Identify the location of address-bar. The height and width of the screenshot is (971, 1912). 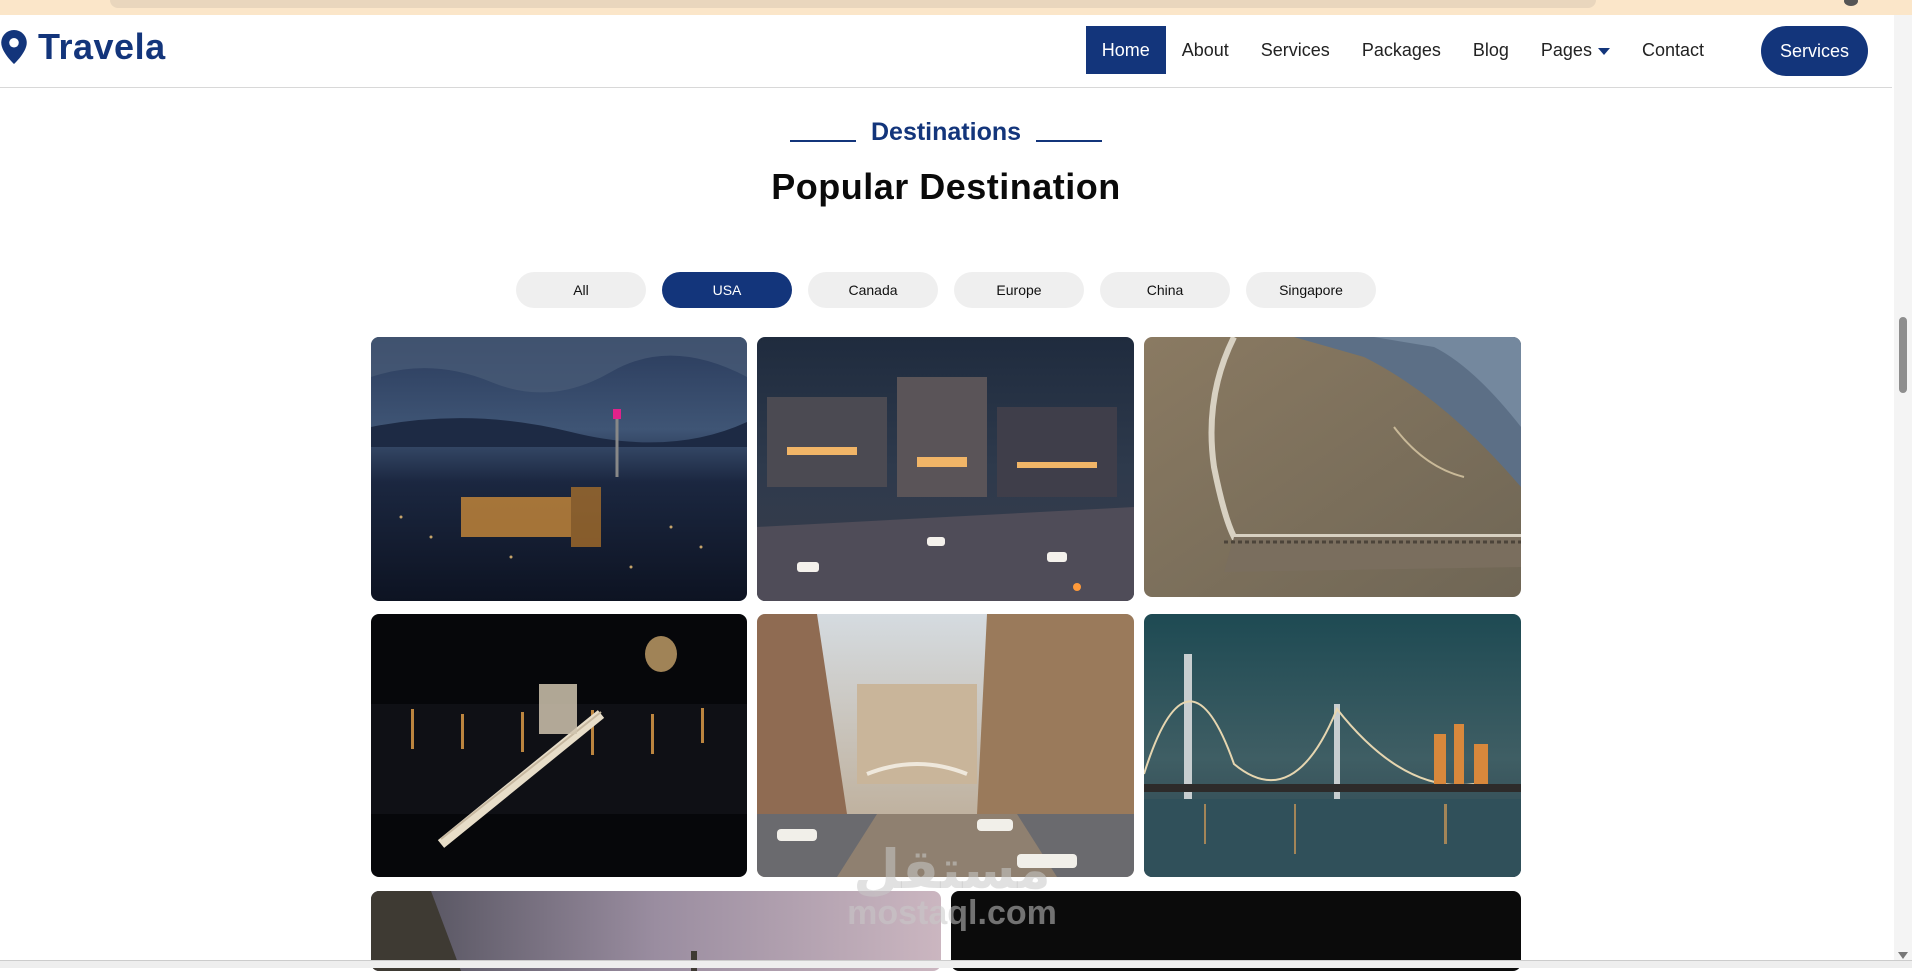
(853, 4).